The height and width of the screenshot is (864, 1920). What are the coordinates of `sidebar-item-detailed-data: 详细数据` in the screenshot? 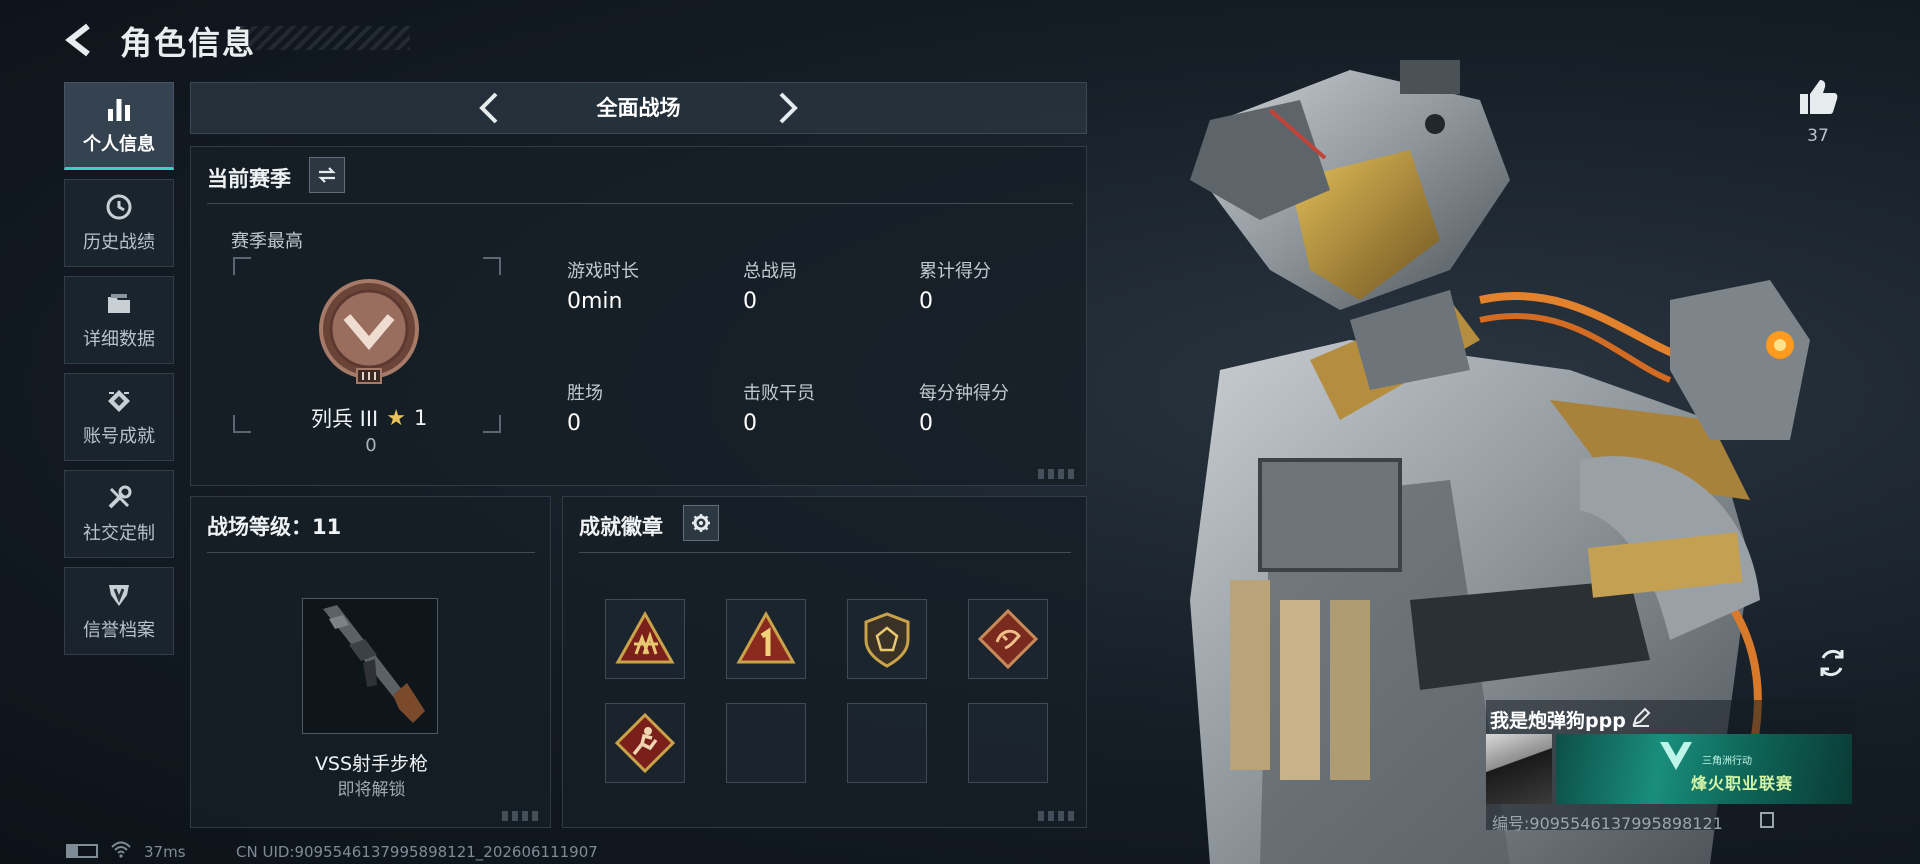 It's located at (119, 320).